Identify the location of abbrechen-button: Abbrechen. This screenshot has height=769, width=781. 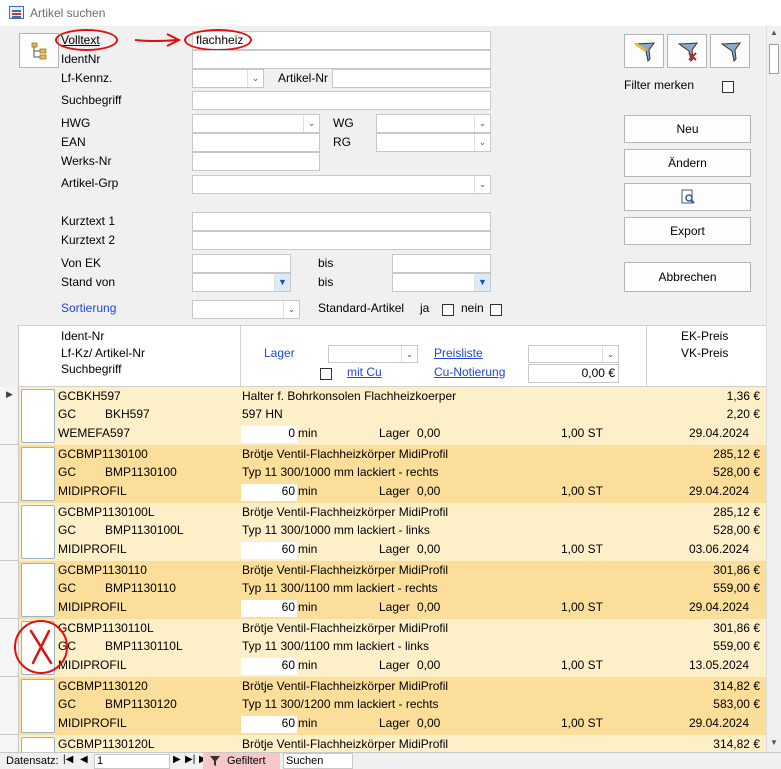
(687, 277).